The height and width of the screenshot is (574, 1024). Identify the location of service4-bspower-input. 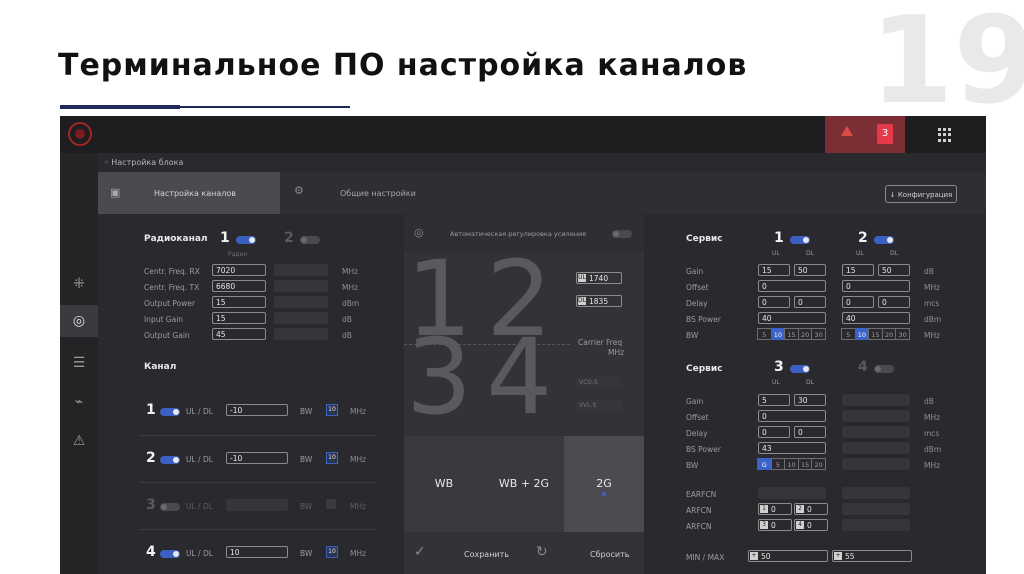
(876, 448).